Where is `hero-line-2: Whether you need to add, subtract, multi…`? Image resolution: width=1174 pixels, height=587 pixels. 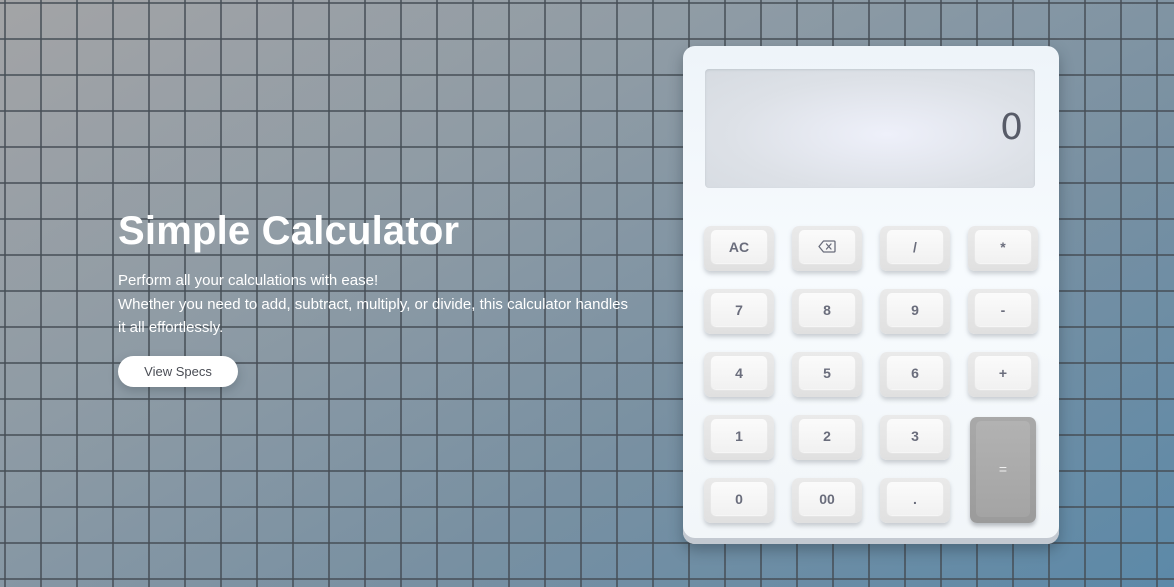 hero-line-2: Whether you need to add, subtract, multi… is located at coordinates (373, 316).